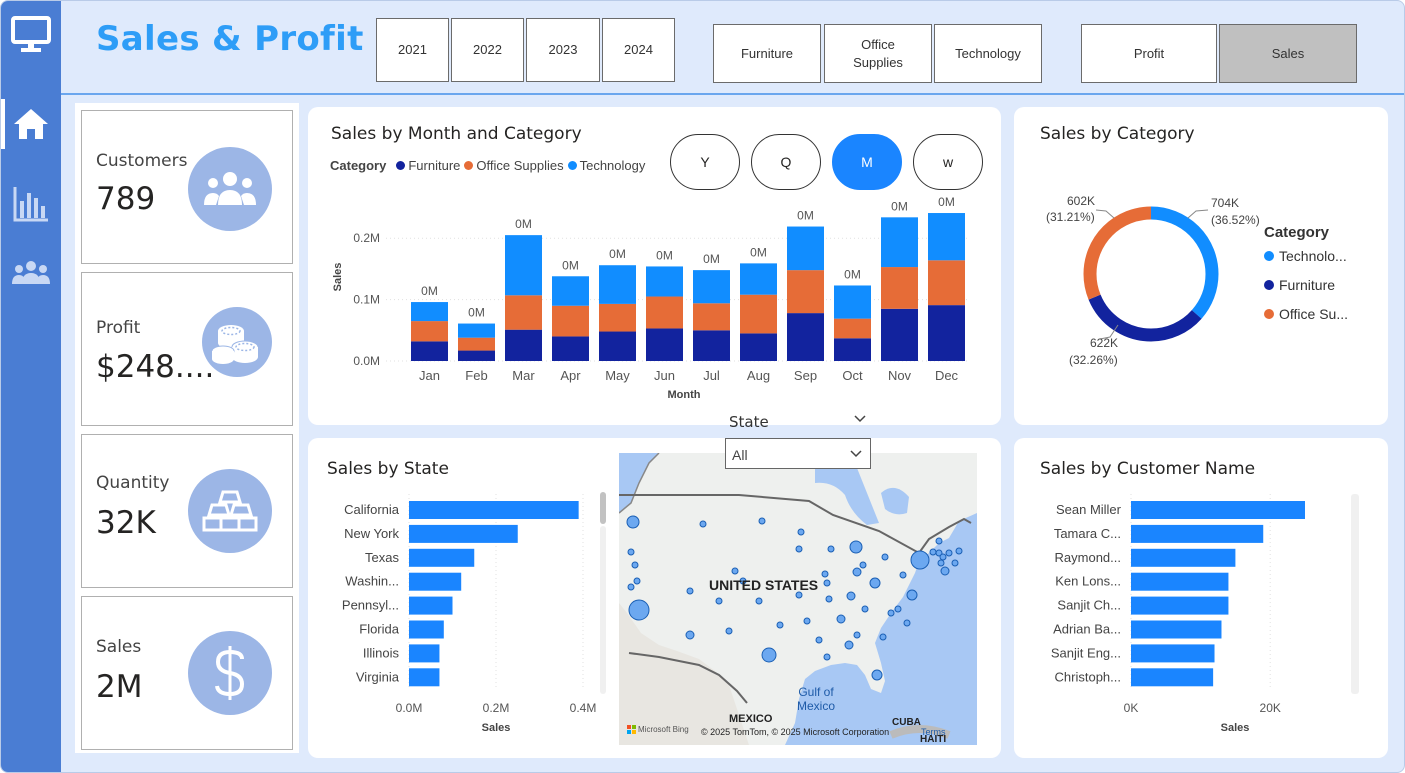  Describe the element at coordinates (740, 455) in the screenshot. I see `state-dropdown-value: All` at that location.